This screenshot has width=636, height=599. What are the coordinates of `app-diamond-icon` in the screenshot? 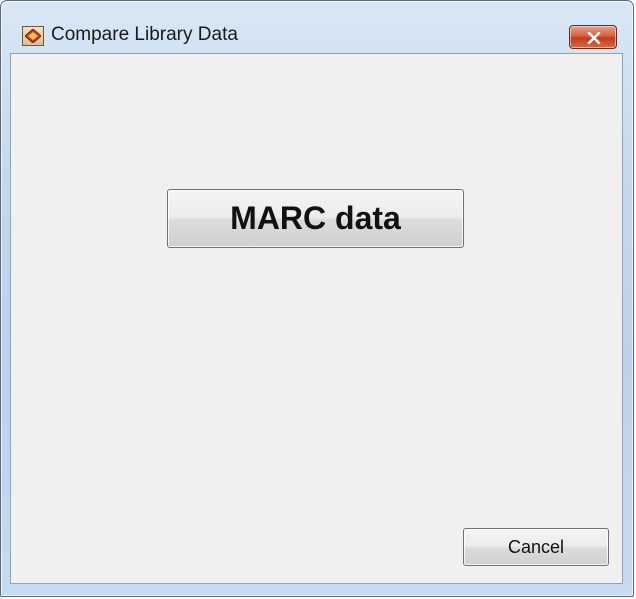 It's located at (33, 36).